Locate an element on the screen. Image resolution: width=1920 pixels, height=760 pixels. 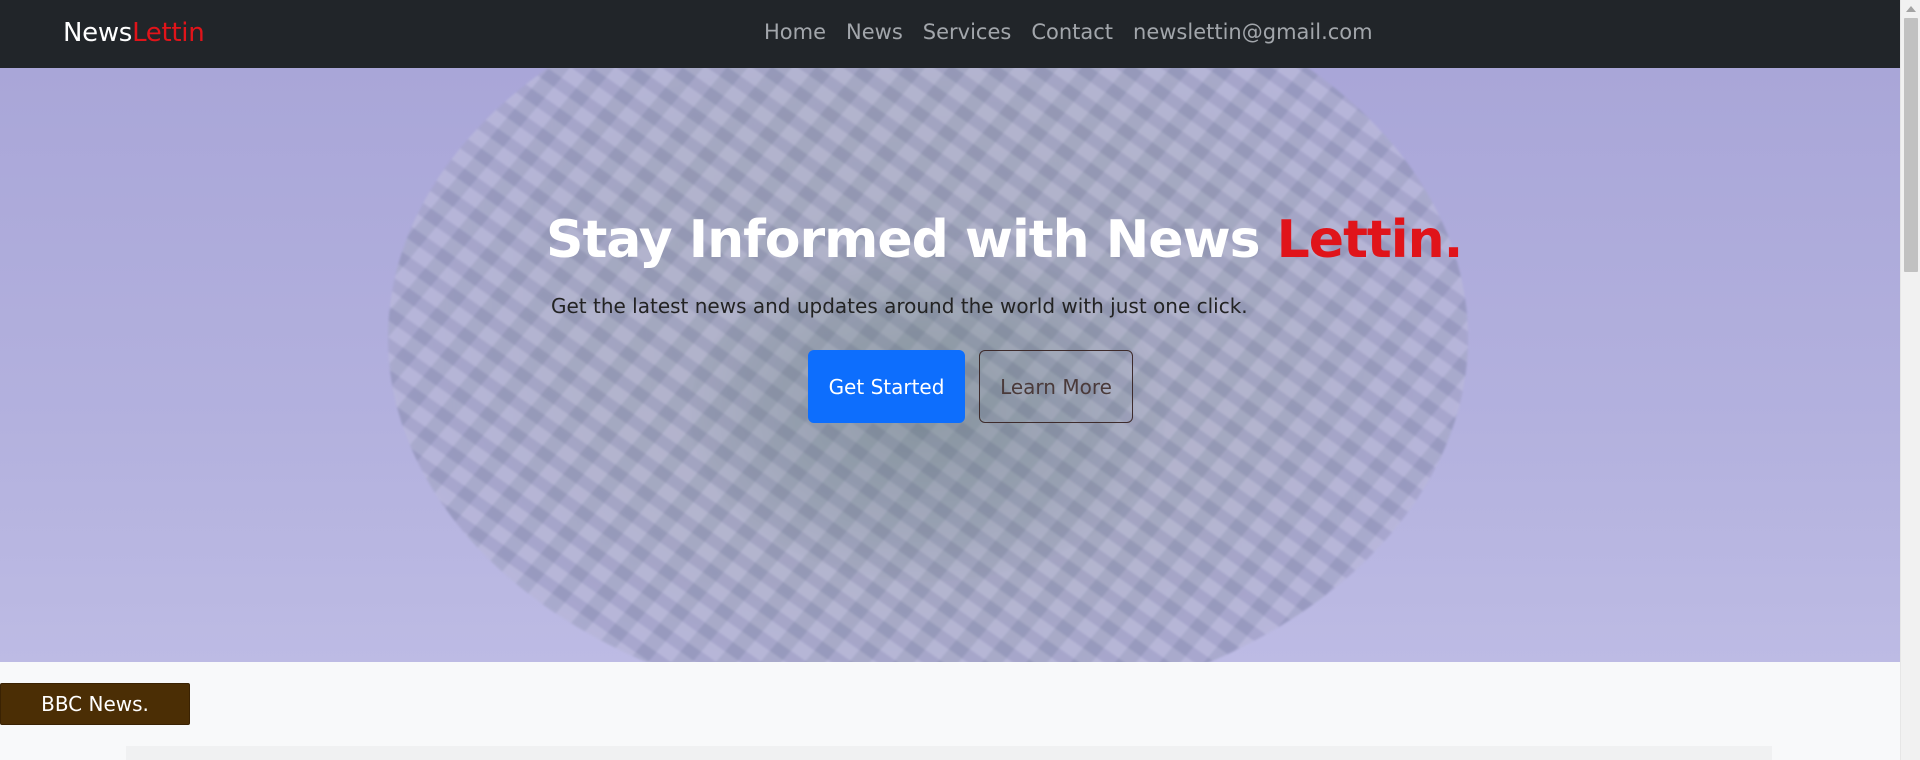
bbc-news-label: BBC News. is located at coordinates (95, 704).